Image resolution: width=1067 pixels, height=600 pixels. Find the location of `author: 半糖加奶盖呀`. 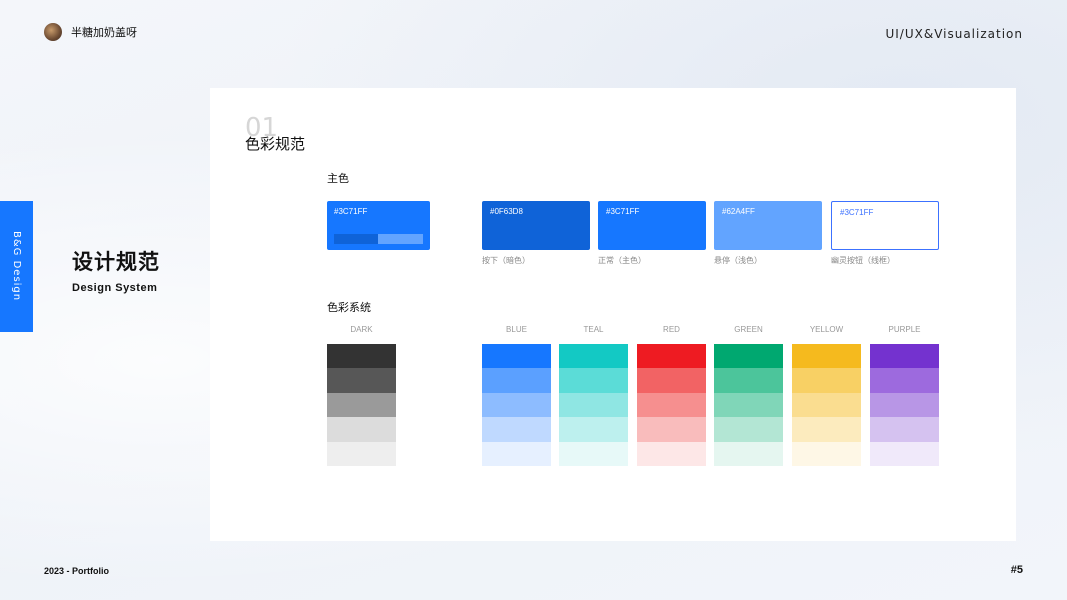

author: 半糖加奶盖呀 is located at coordinates (90, 32).